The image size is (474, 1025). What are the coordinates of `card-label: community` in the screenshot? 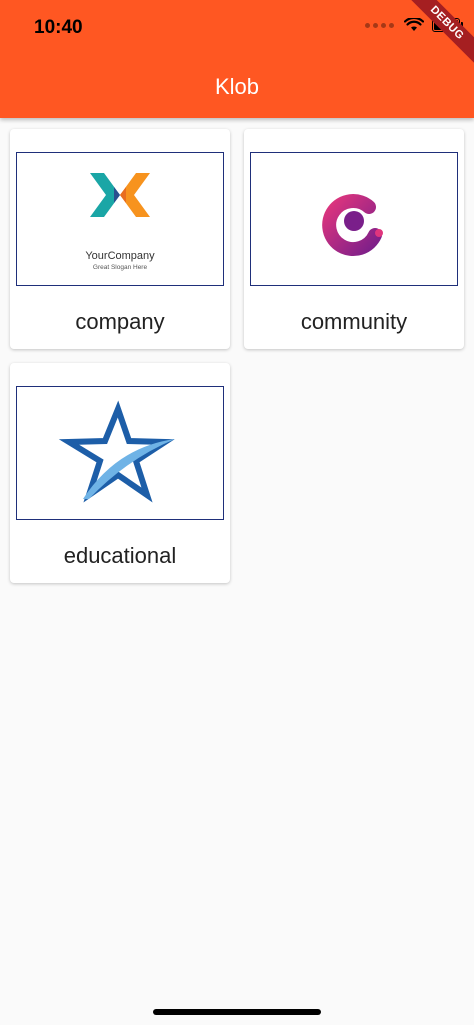 It's located at (354, 321).